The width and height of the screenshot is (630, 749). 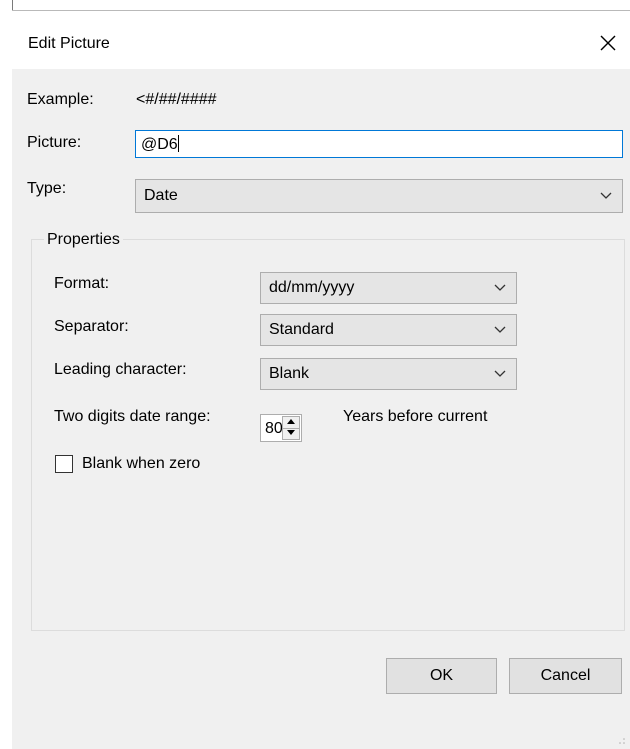 What do you see at coordinates (301, 329) in the screenshot?
I see `separator-dropdown-value: Standard` at bounding box center [301, 329].